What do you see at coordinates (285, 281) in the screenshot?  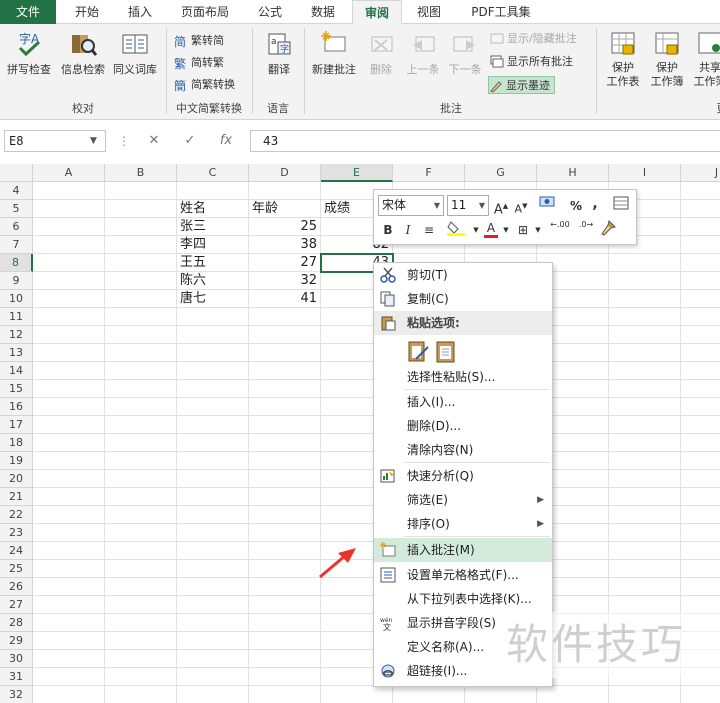 I see `age-cell: 32` at bounding box center [285, 281].